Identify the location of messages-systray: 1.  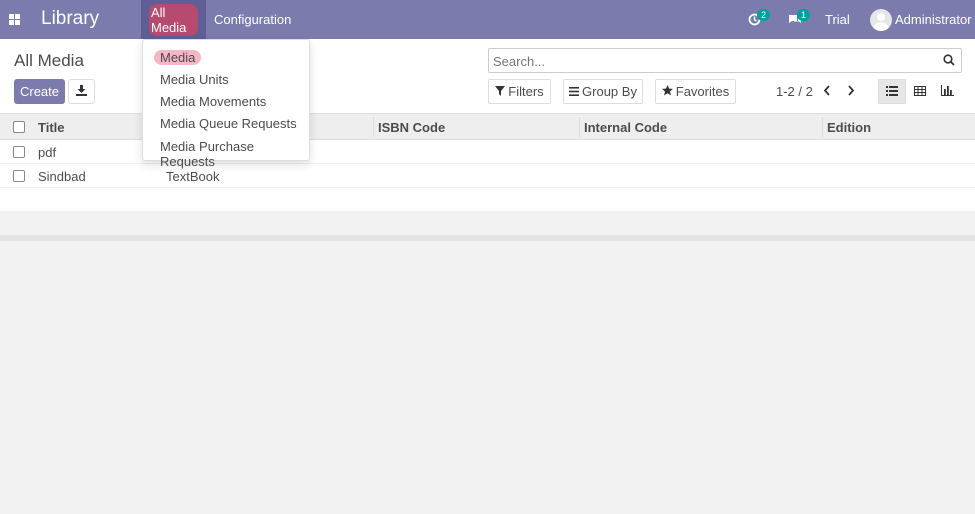
(799, 19).